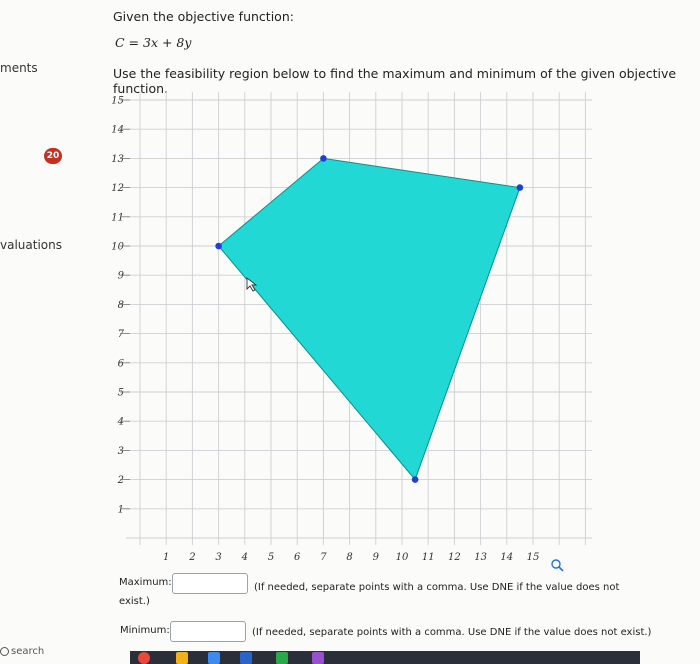 The width and height of the screenshot is (700, 664). Describe the element at coordinates (121, 451) in the screenshot. I see `y-tick-label: 3` at that location.